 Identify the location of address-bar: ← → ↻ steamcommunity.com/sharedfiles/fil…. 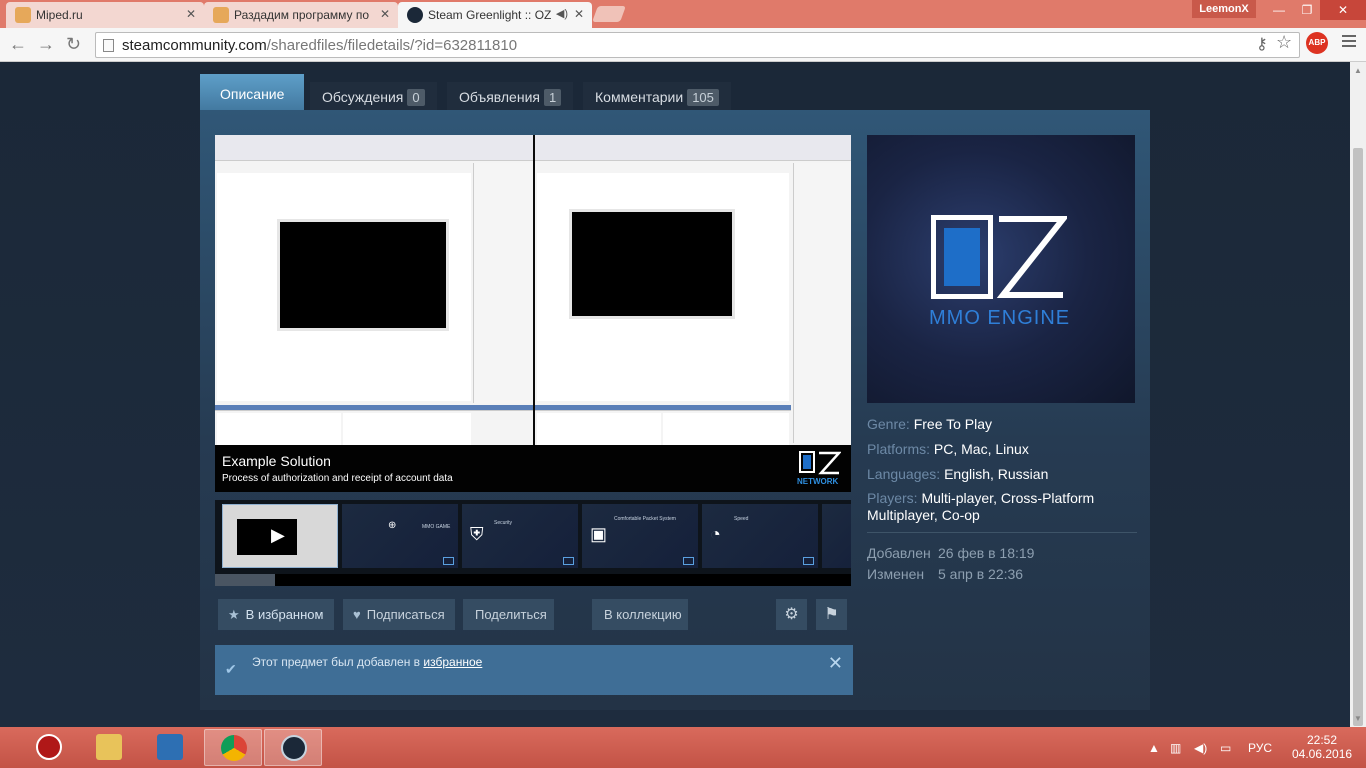
(683, 45).